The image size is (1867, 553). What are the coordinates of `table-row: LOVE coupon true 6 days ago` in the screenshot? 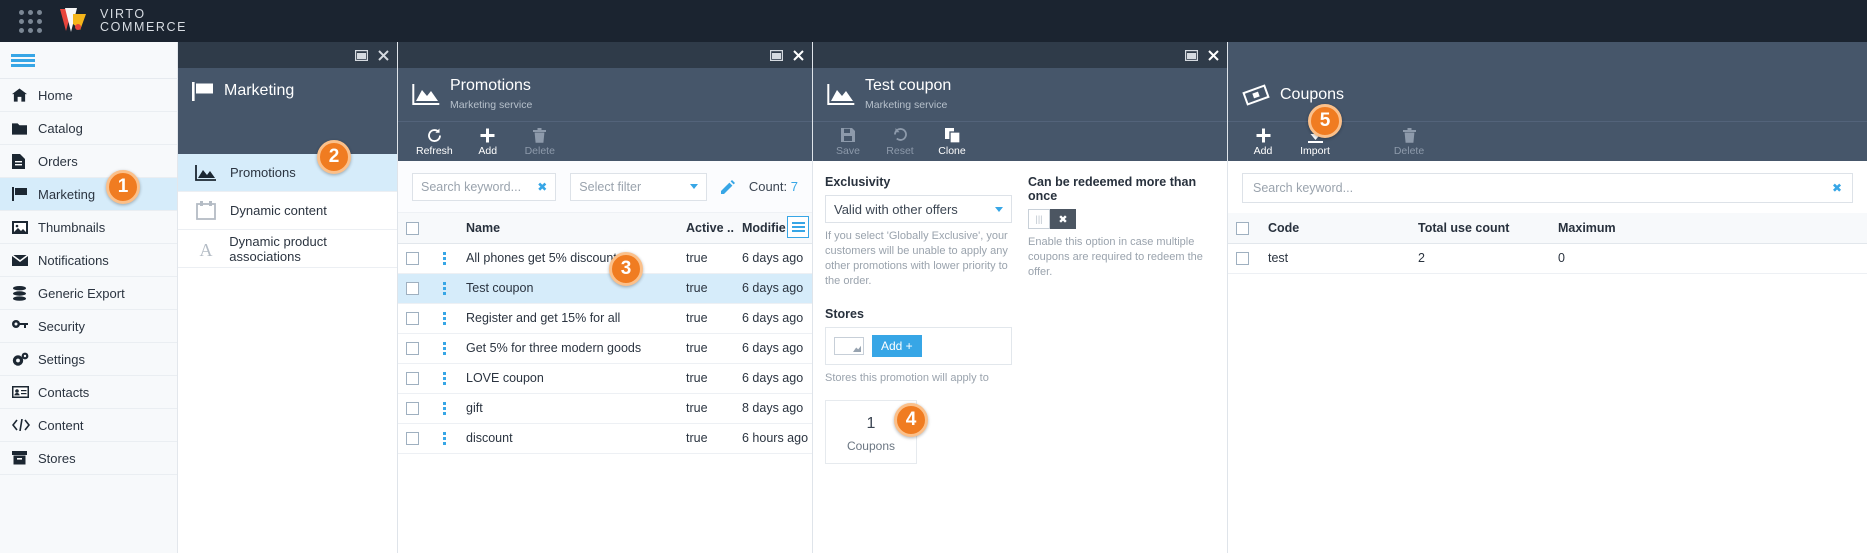 It's located at (605, 378).